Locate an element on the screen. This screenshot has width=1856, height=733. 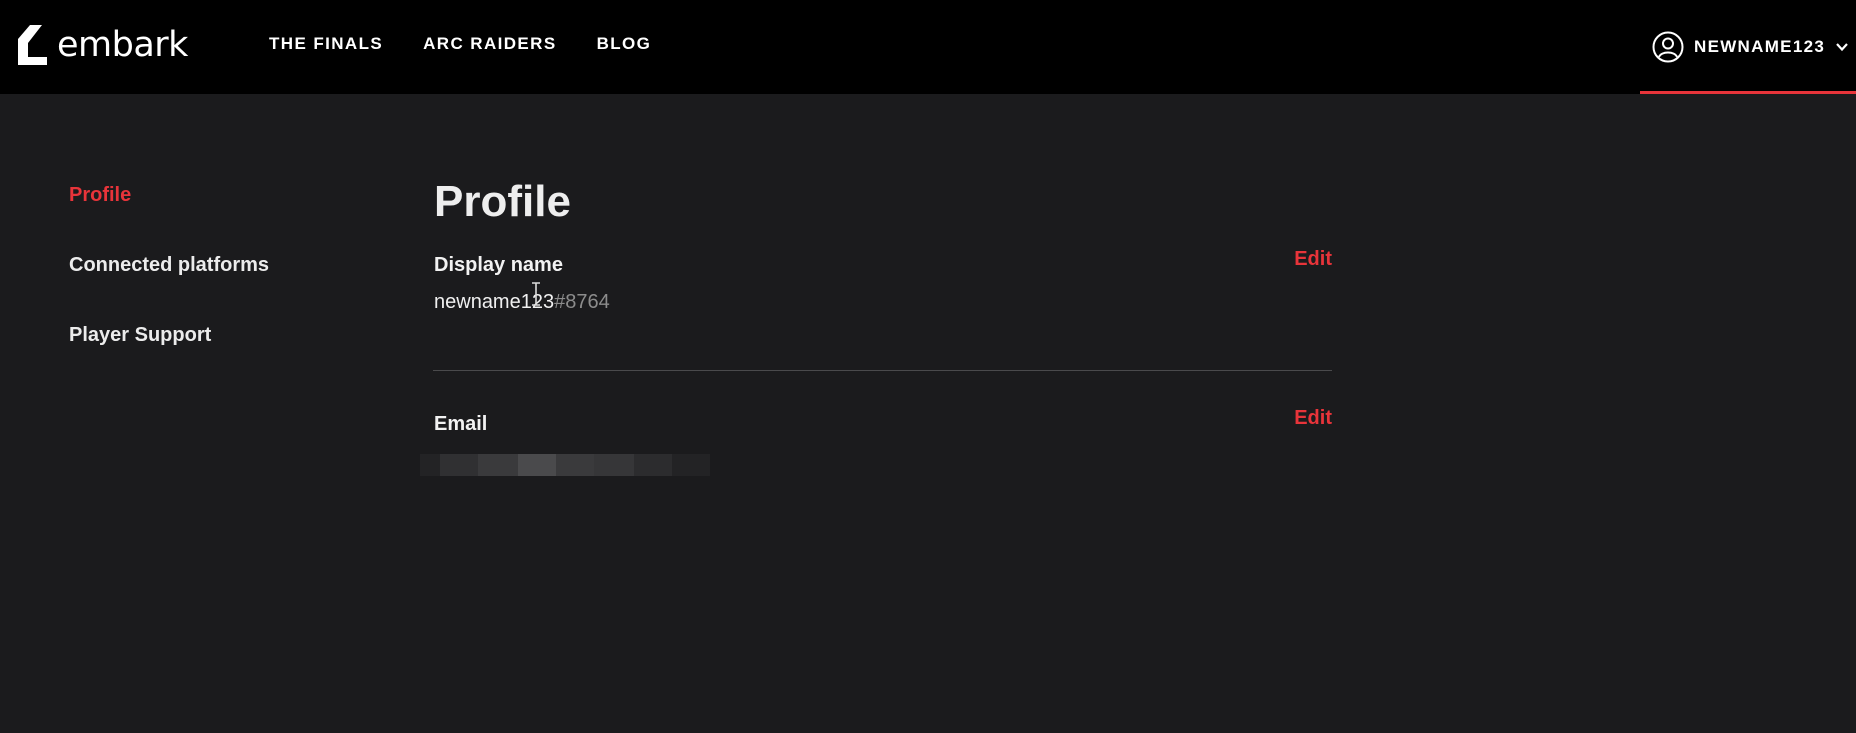
text-cursor-icon is located at coordinates (536, 294).